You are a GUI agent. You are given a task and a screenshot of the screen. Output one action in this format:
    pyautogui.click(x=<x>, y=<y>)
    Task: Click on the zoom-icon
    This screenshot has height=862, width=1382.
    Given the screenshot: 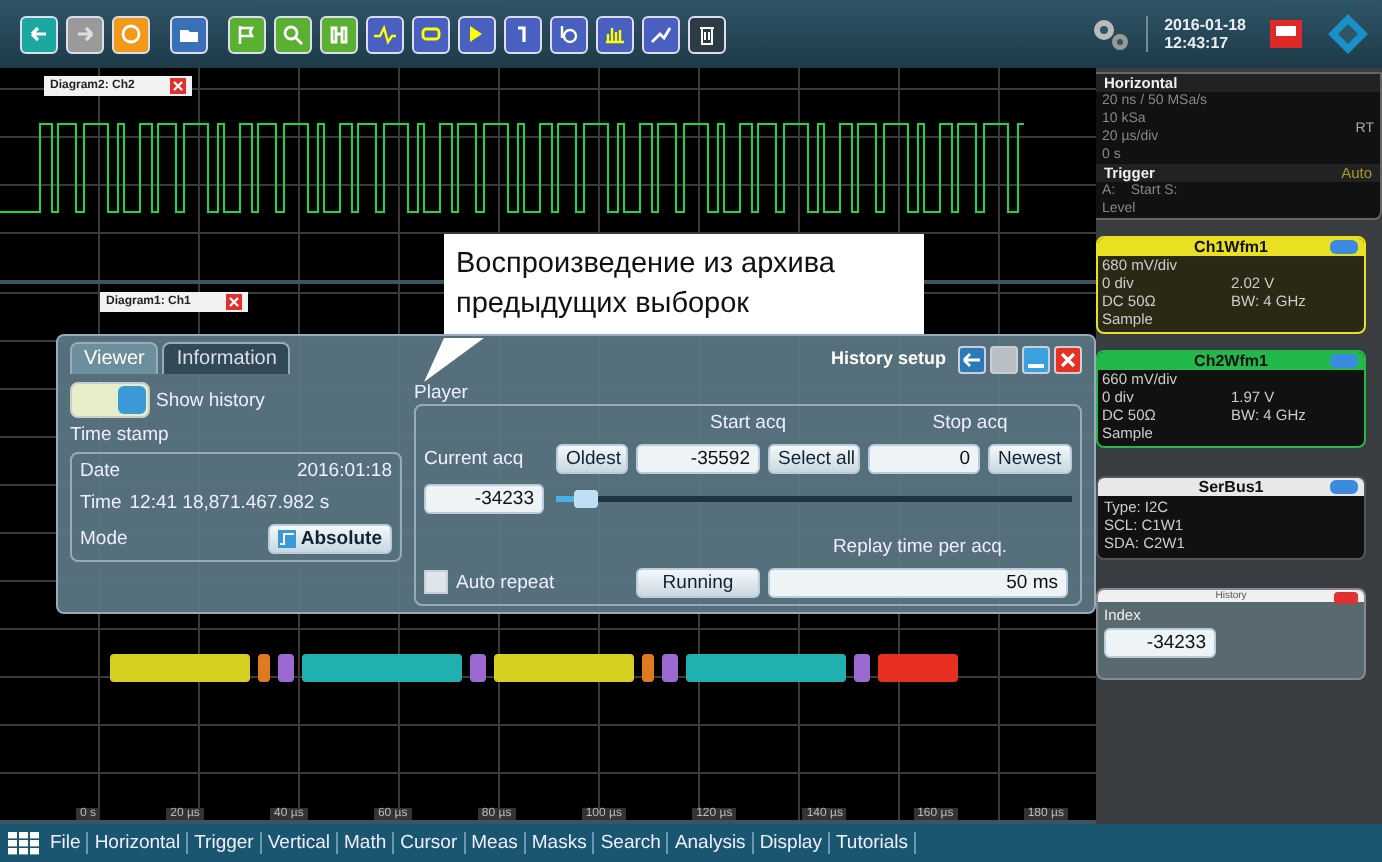 What is the action you would take?
    pyautogui.click(x=293, y=34)
    